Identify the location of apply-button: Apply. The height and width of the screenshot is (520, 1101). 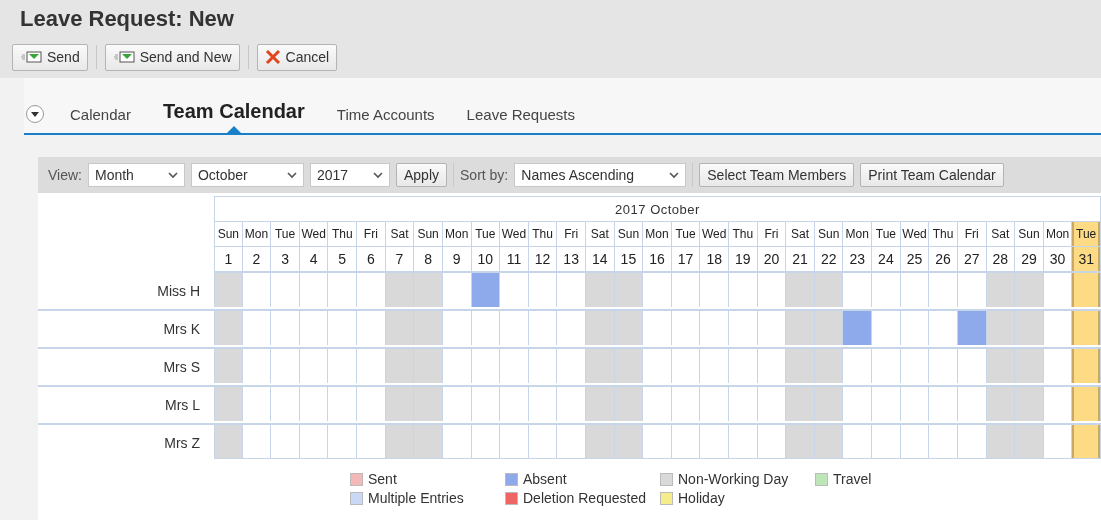
(421, 175).